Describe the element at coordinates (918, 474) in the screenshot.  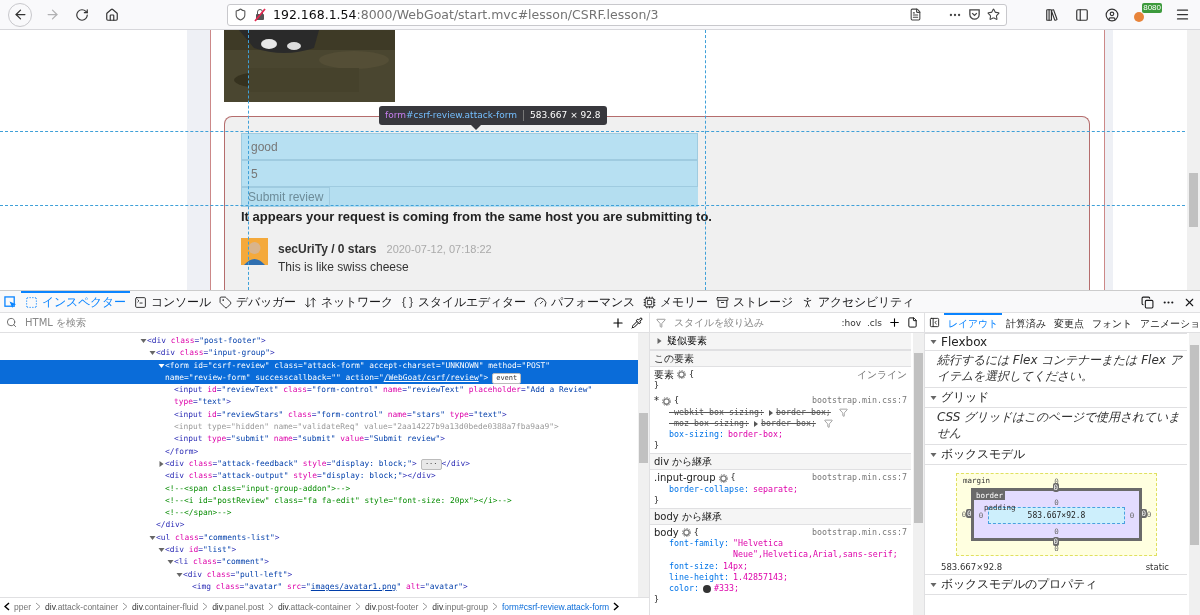
I see `styles-scrollbar` at that location.